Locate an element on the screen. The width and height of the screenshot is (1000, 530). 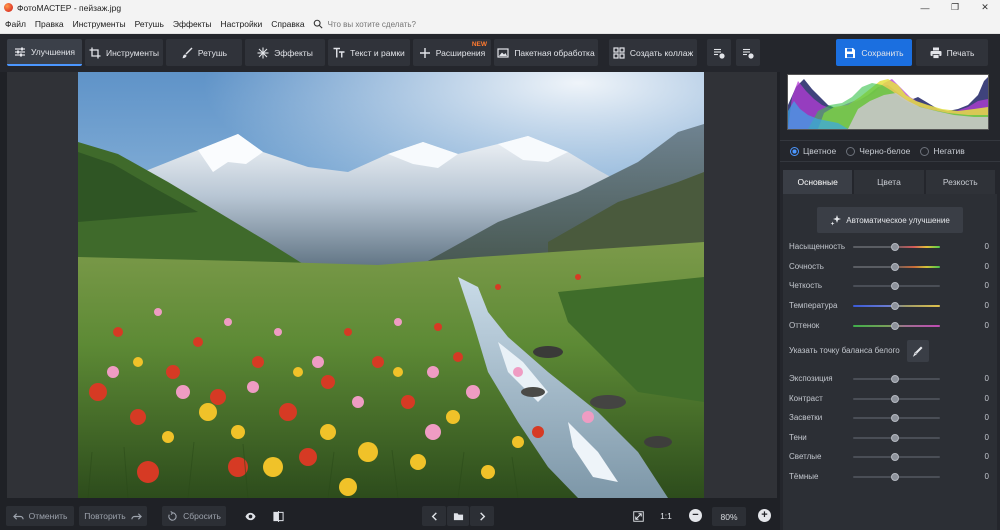
slider-exposure: Экспозиция 0 is located at coordinates (890, 379).